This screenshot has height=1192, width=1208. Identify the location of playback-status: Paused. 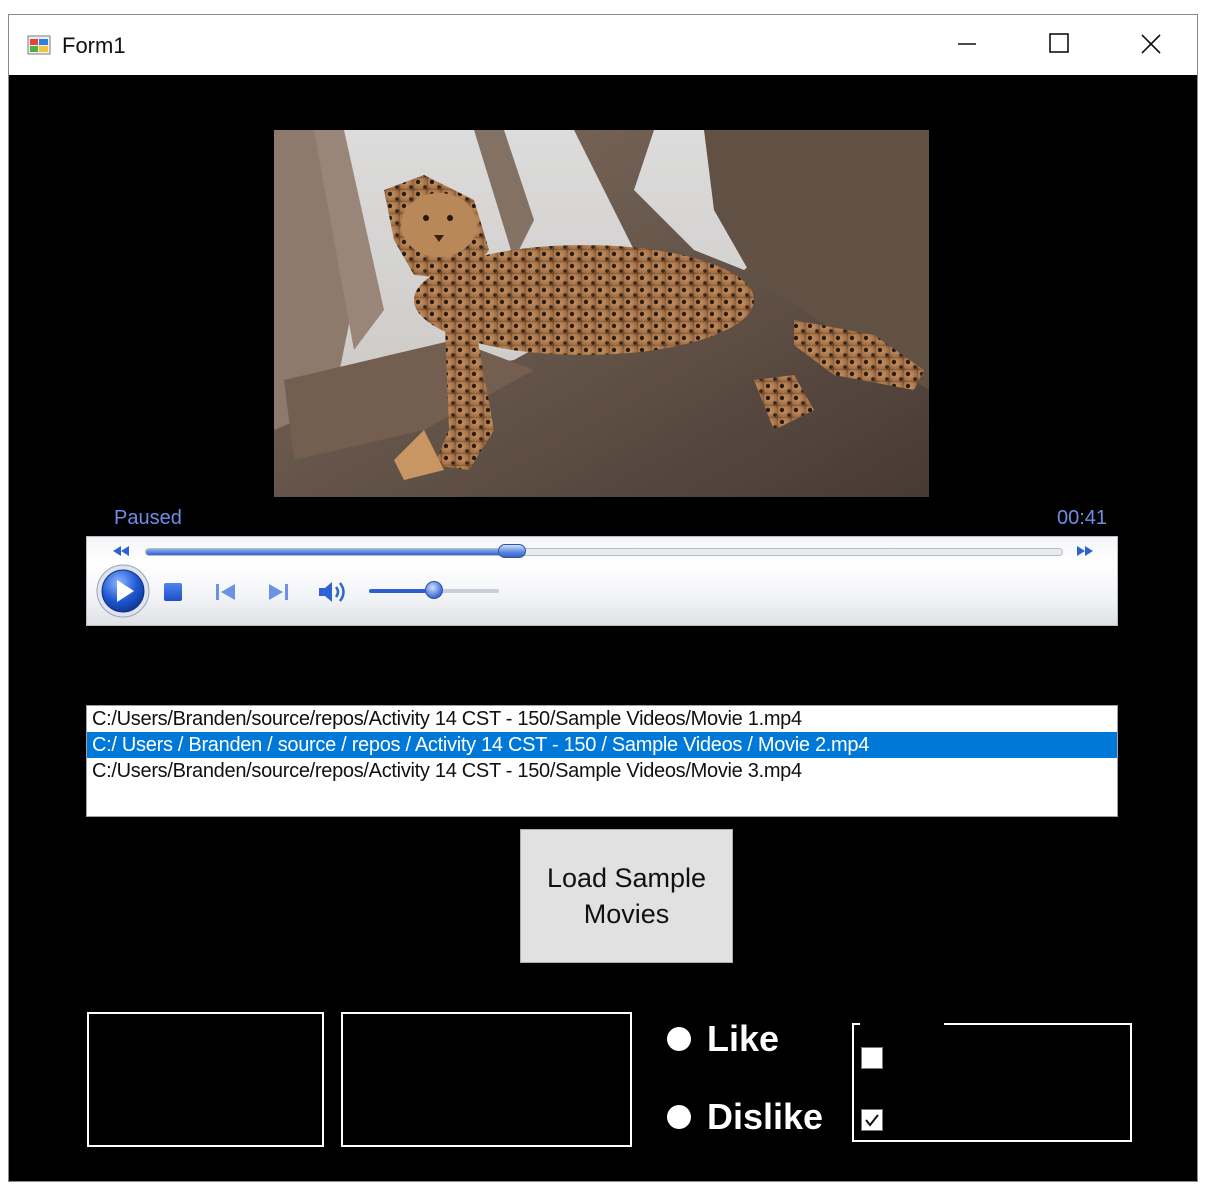
(148, 518).